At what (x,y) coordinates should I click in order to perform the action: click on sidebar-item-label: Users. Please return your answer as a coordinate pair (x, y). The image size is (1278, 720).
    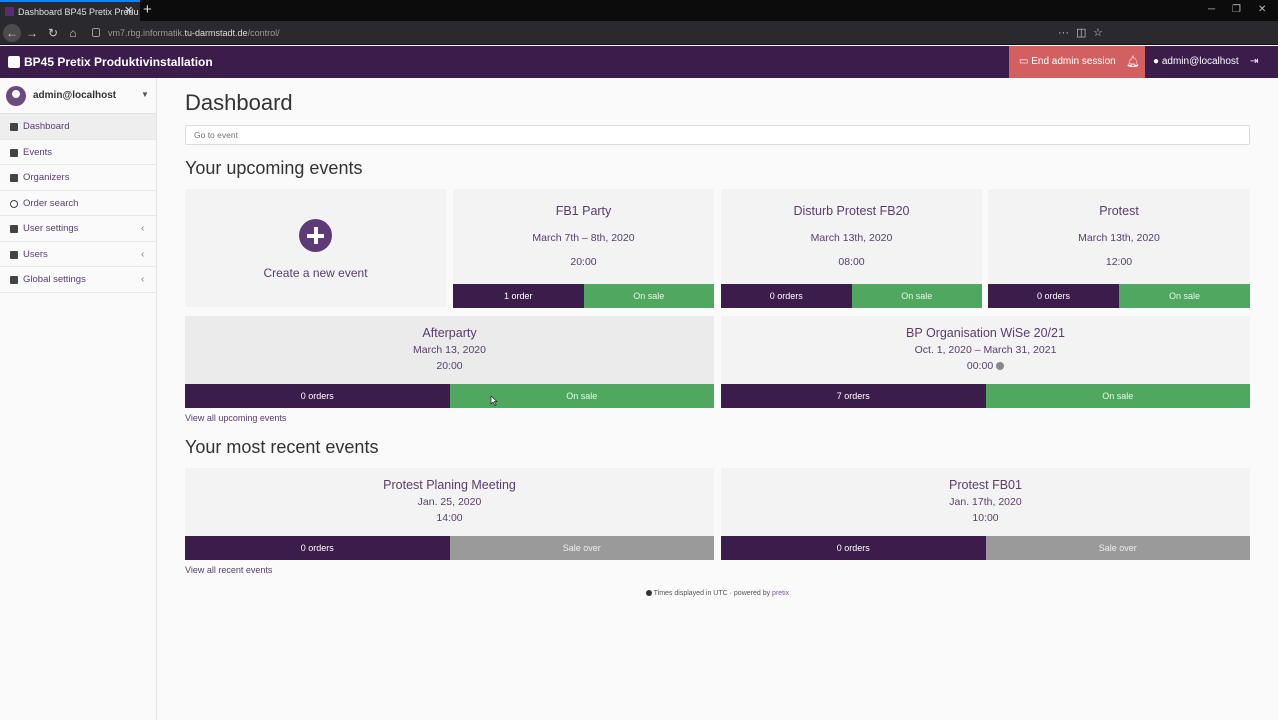
    Looking at the image, I should click on (35, 254).